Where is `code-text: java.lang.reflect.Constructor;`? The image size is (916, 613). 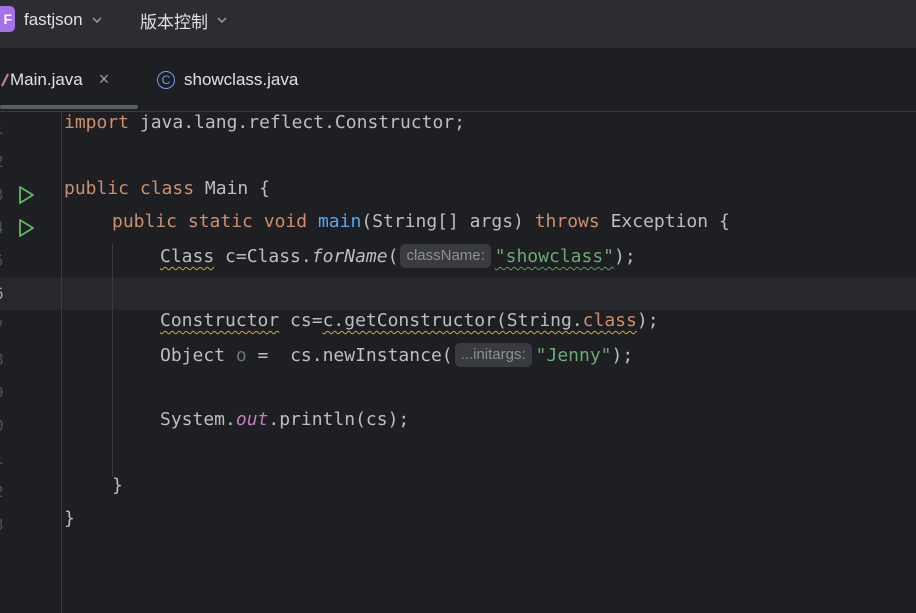
code-text: java.lang.reflect.Constructor; is located at coordinates (297, 122).